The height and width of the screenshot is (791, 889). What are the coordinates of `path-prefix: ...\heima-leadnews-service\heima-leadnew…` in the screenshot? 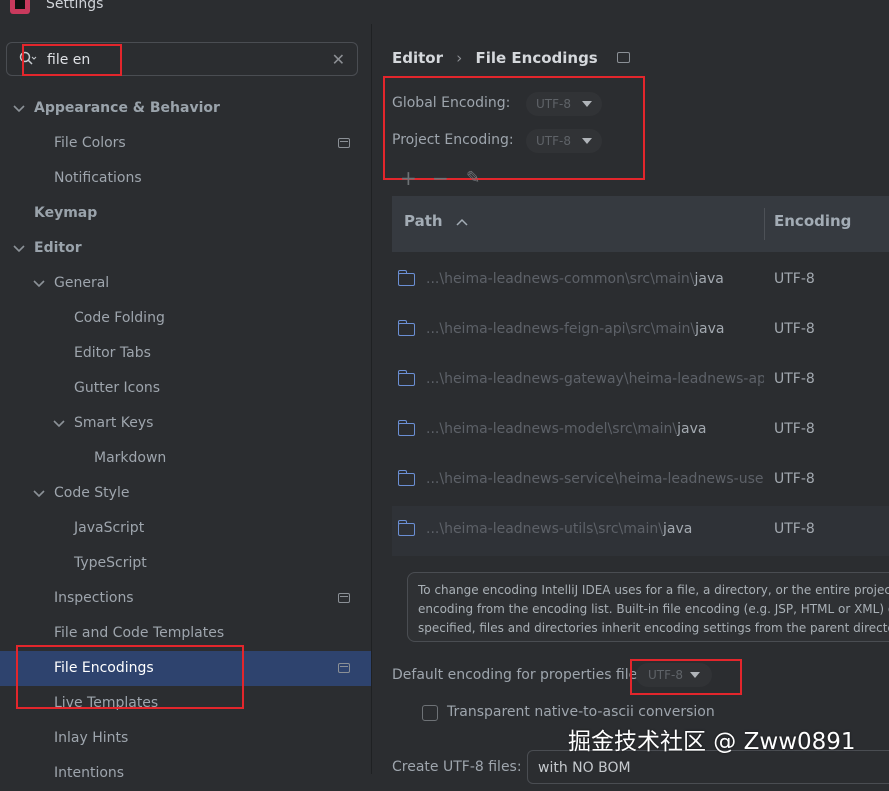 It's located at (595, 479).